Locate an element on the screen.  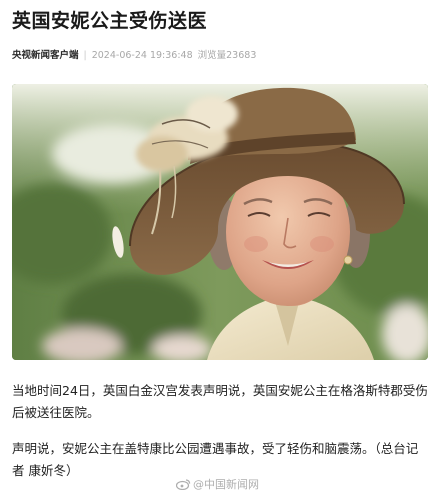
watermark-text: @中国新闻网 is located at coordinates (226, 484).